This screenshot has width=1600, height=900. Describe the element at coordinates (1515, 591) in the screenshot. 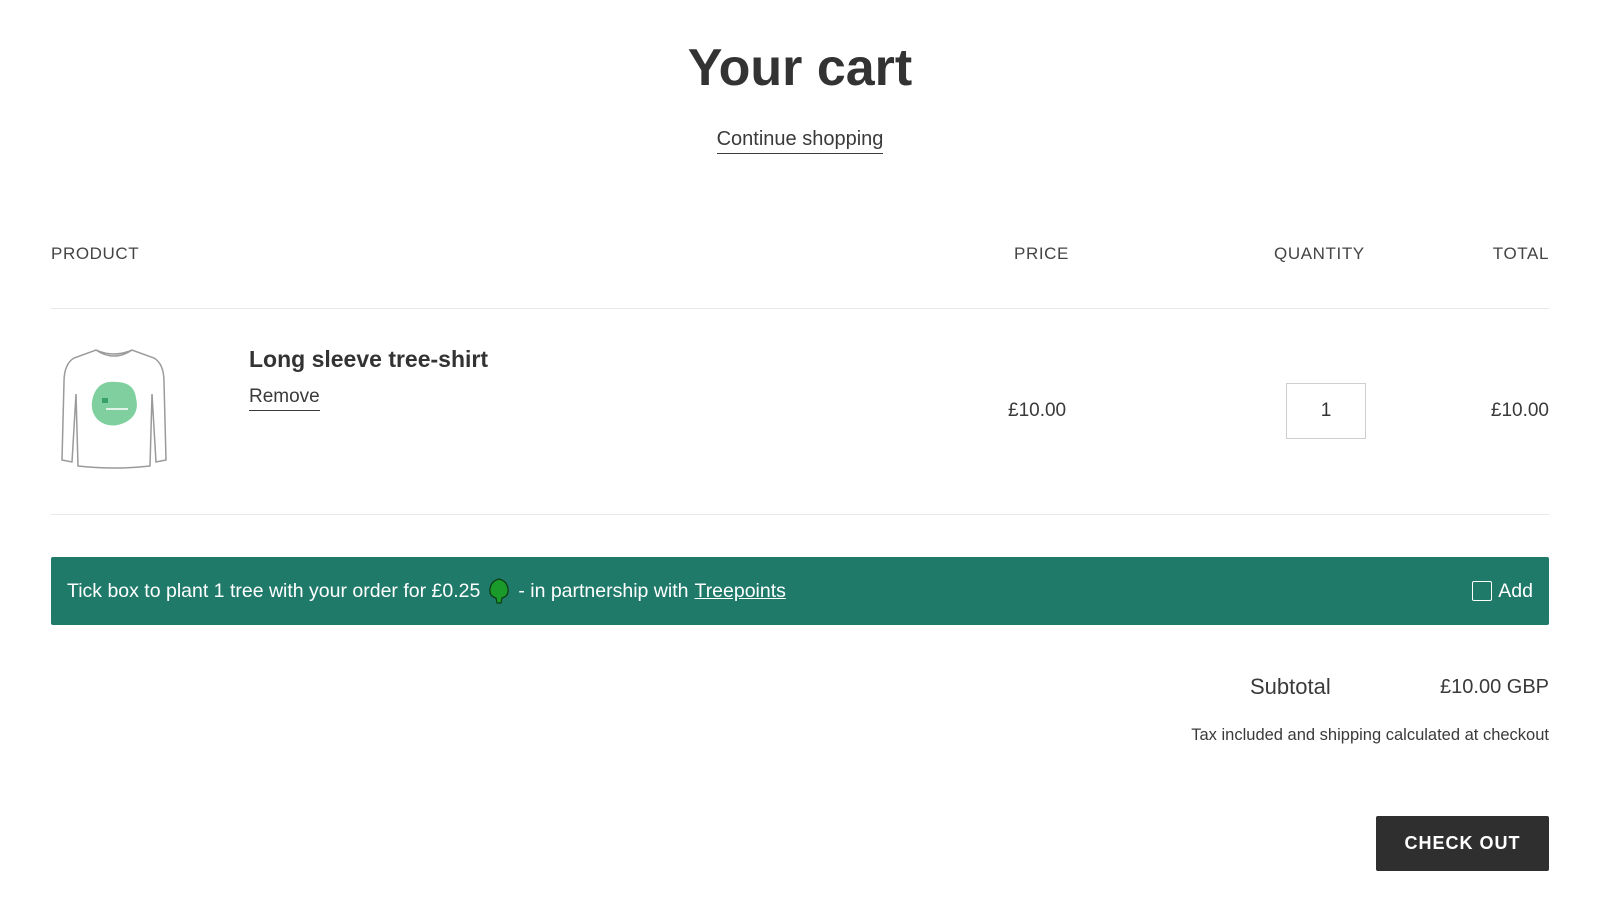

I see `add-tree-label: Add` at that location.